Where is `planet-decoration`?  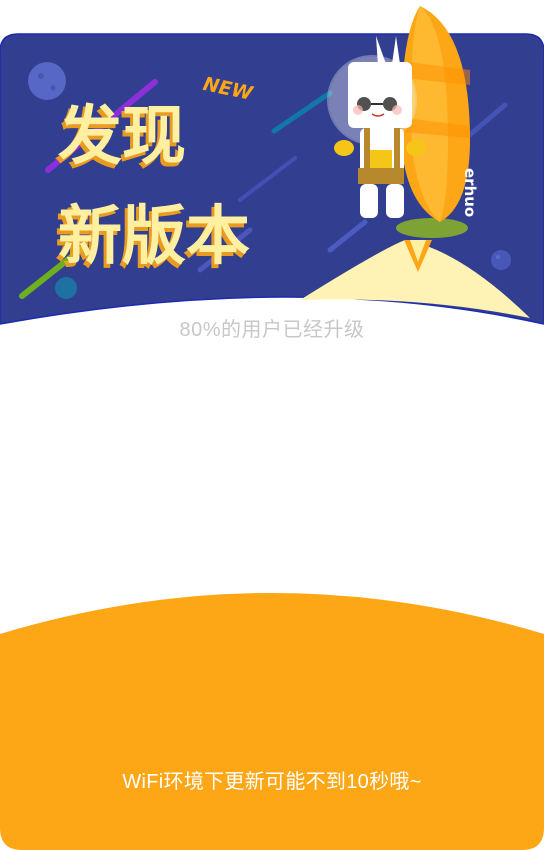
planet-decoration is located at coordinates (47, 81).